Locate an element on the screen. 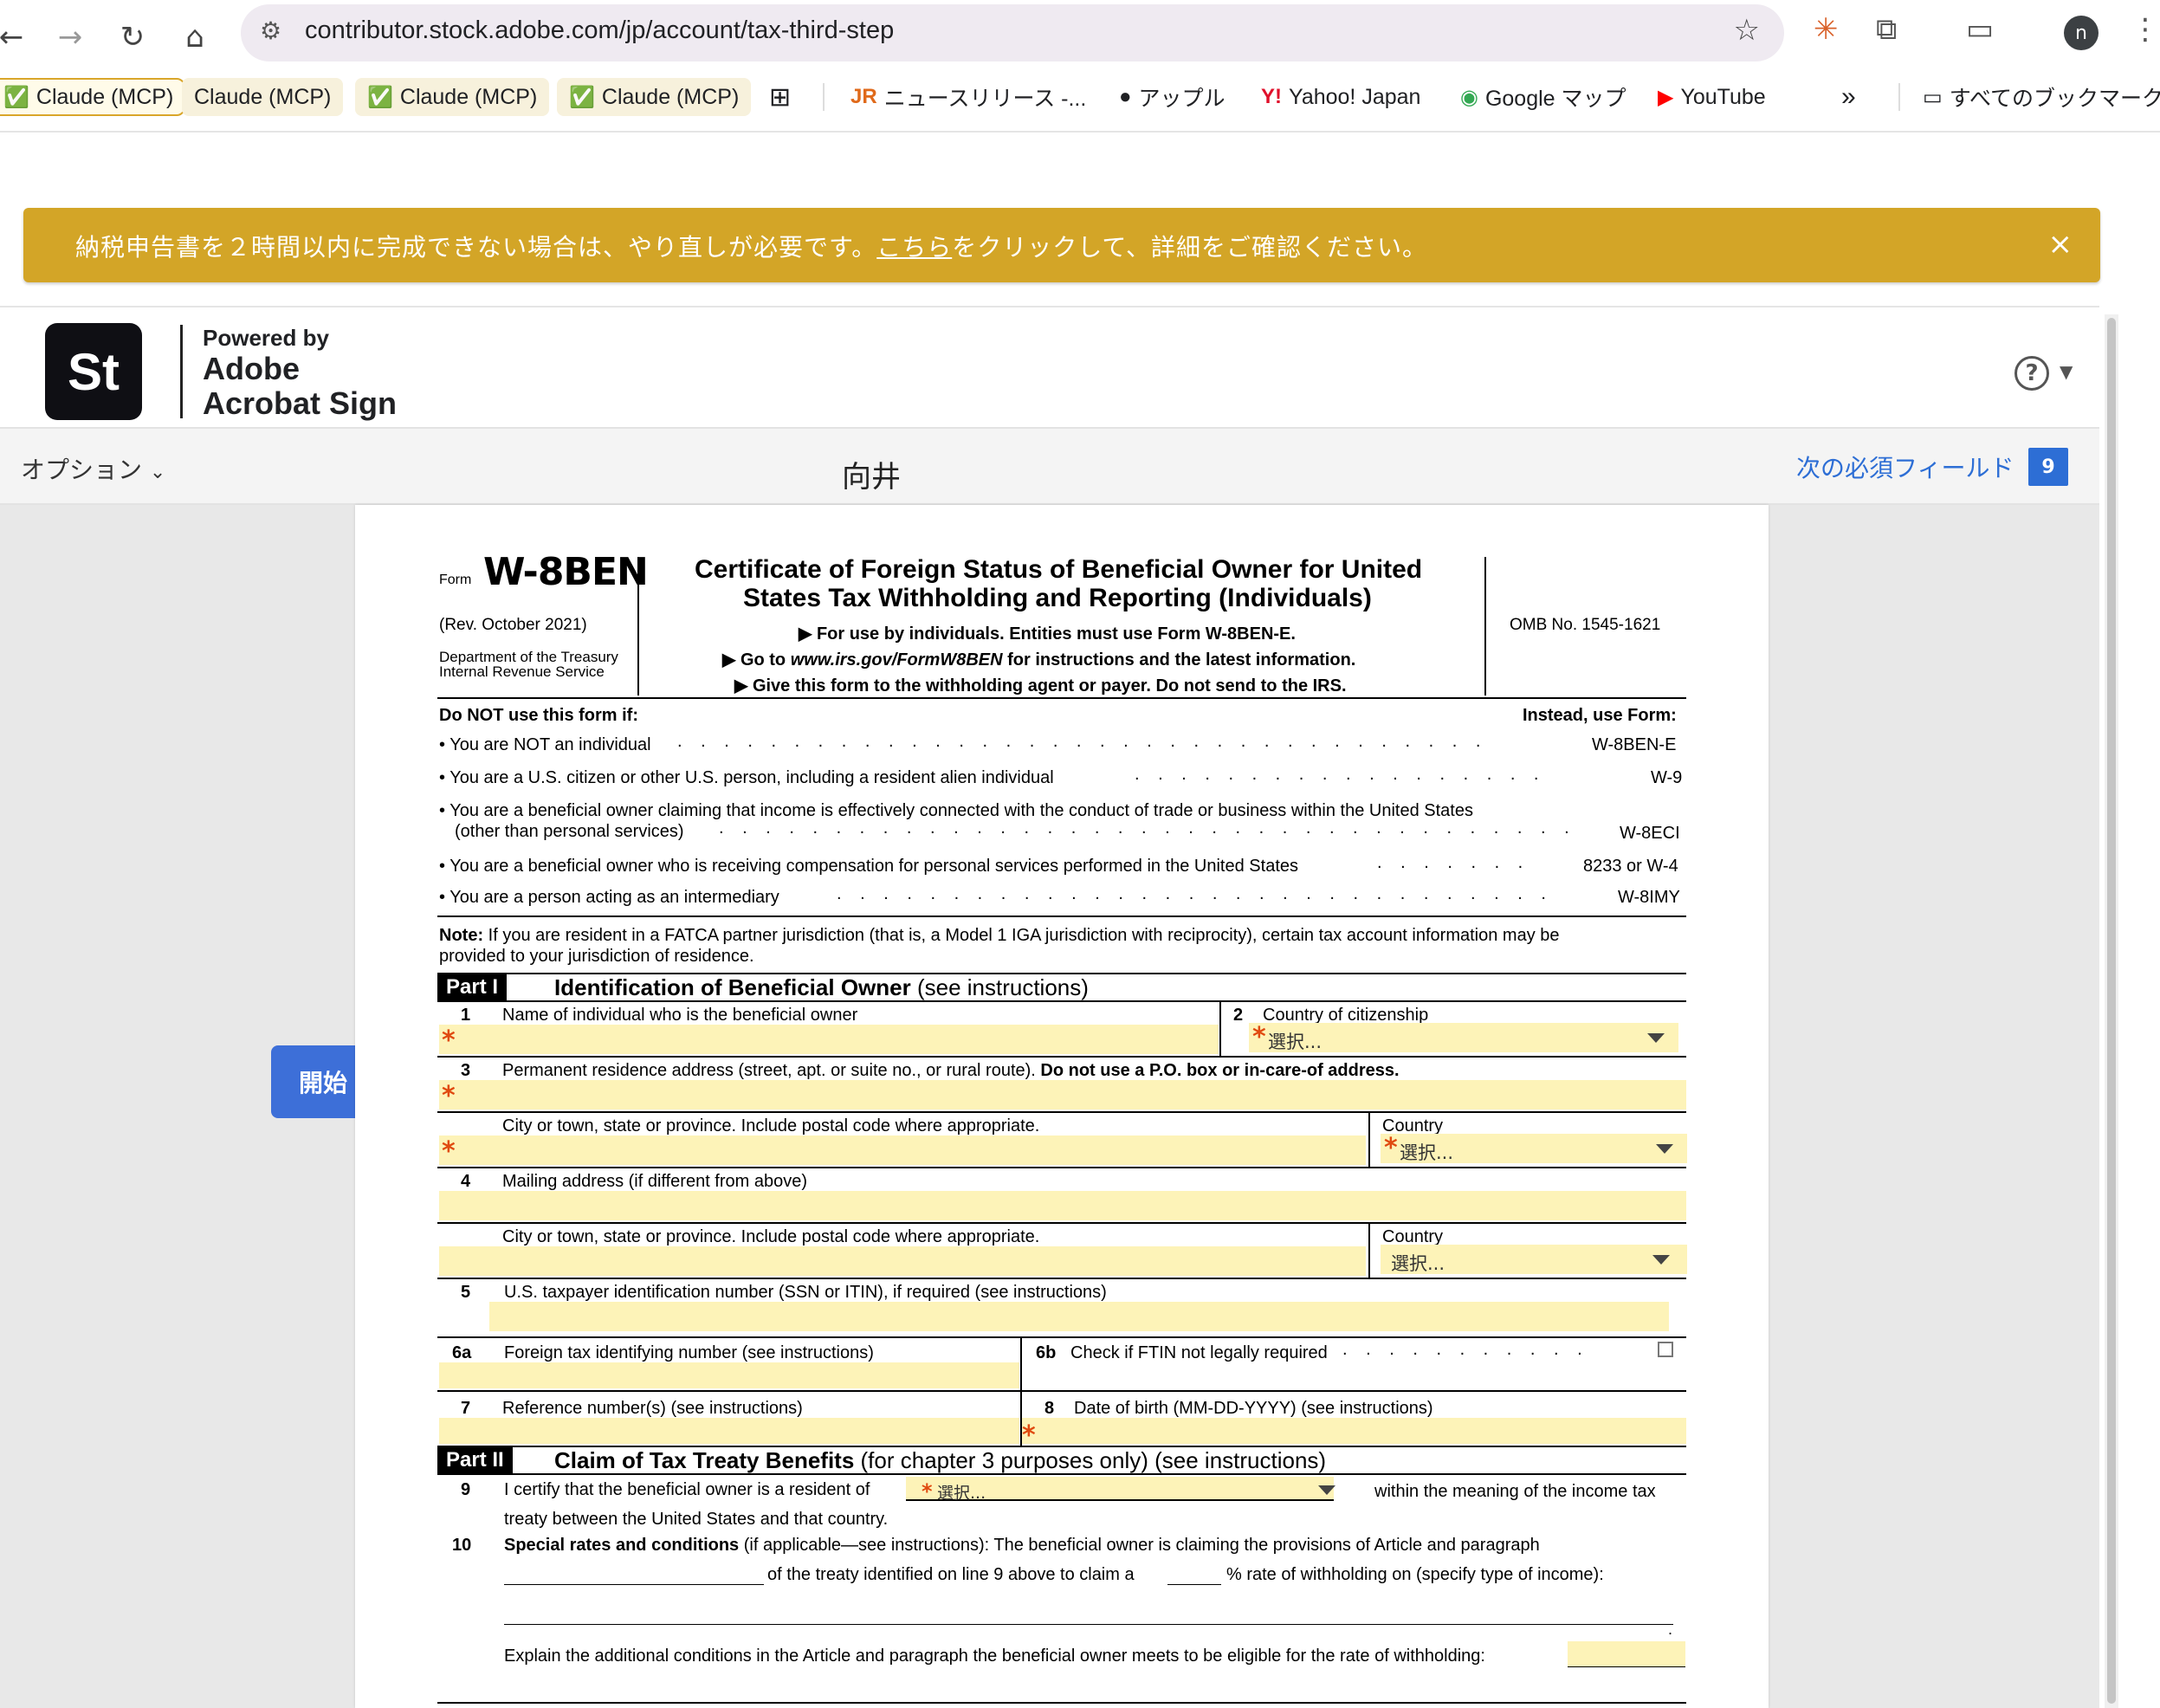 Image resolution: width=2160 pixels, height=1708 pixels. exclusion-form: W-8BEN-E is located at coordinates (1634, 744).